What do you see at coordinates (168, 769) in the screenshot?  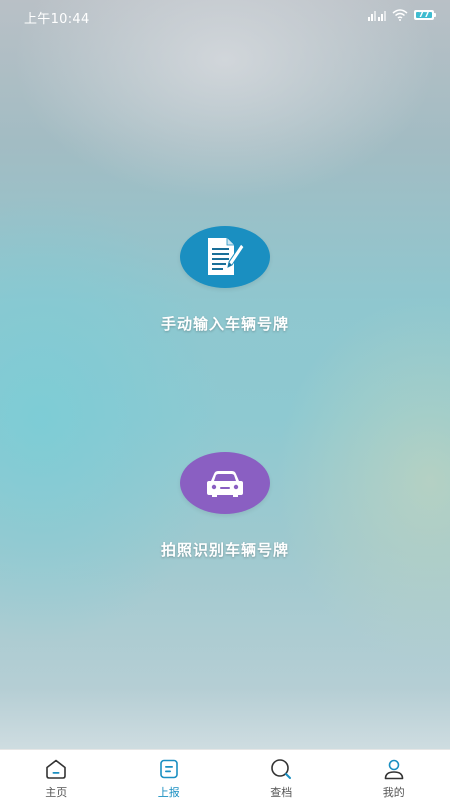 I see `report-icon` at bounding box center [168, 769].